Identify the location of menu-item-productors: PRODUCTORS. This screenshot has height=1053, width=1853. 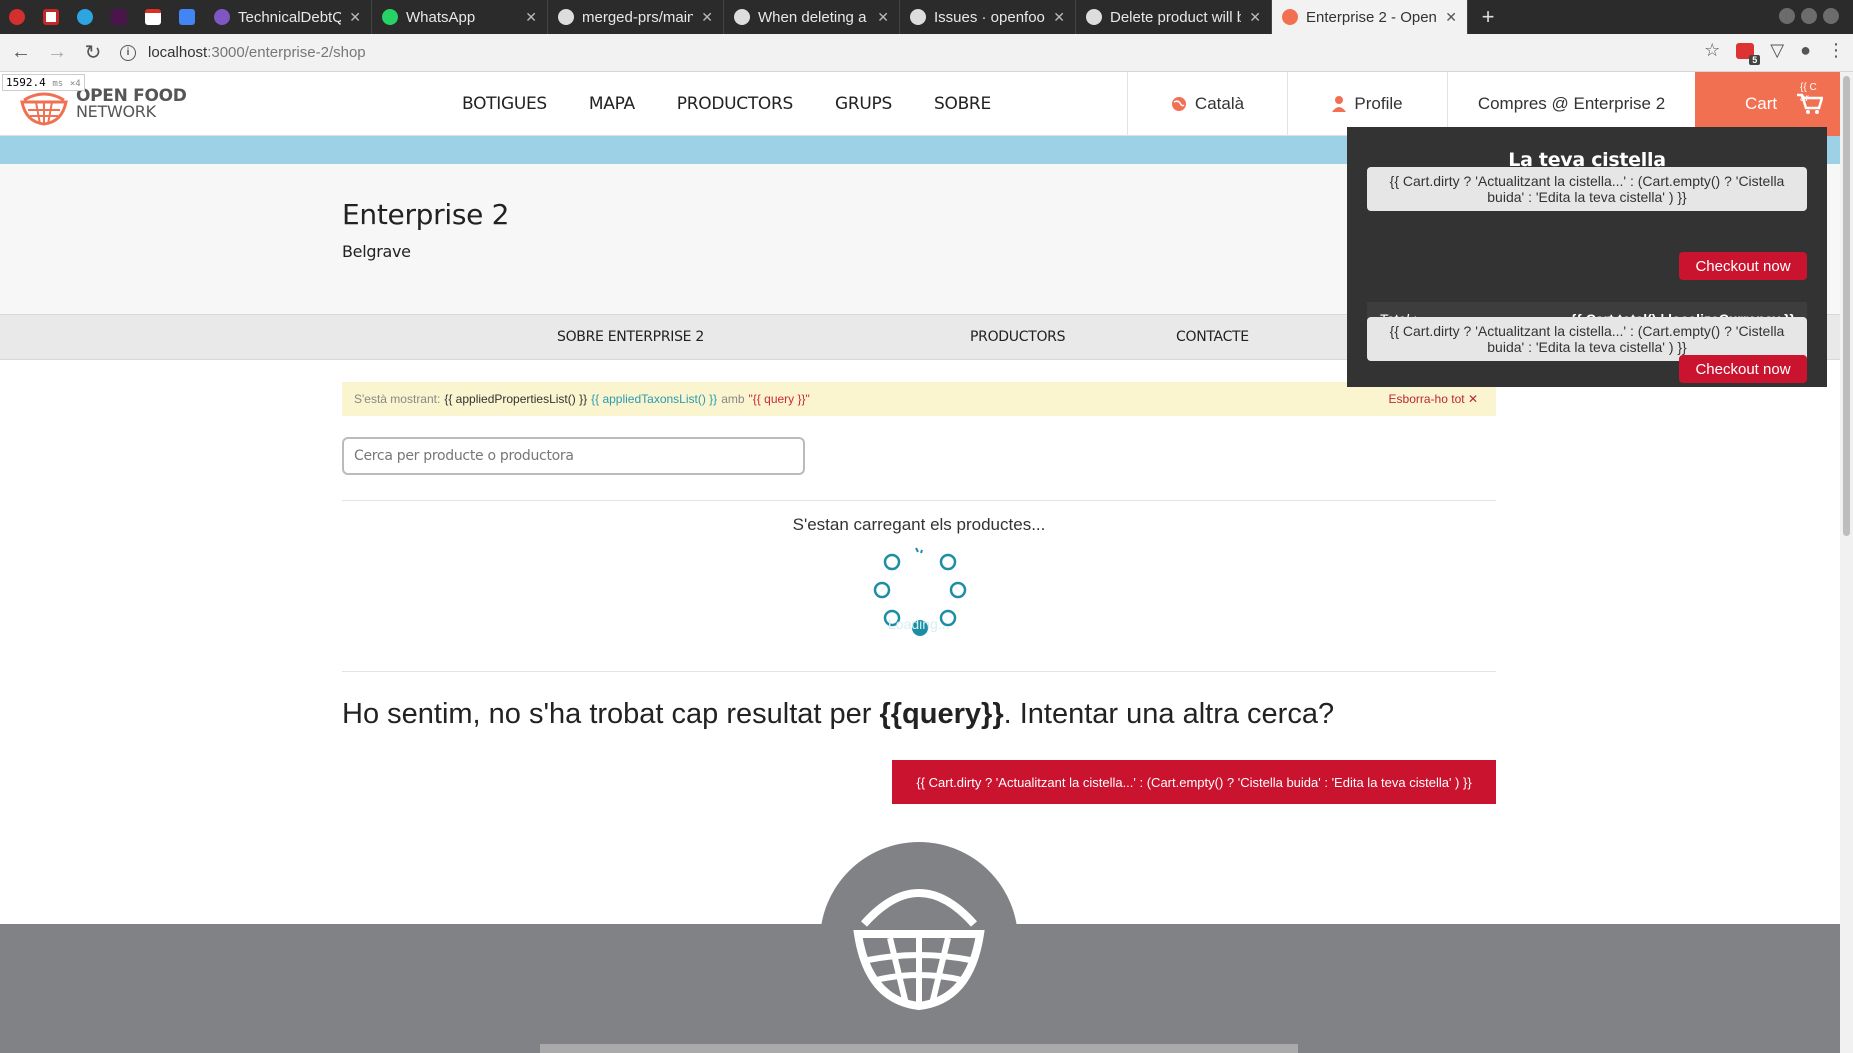
(735, 104).